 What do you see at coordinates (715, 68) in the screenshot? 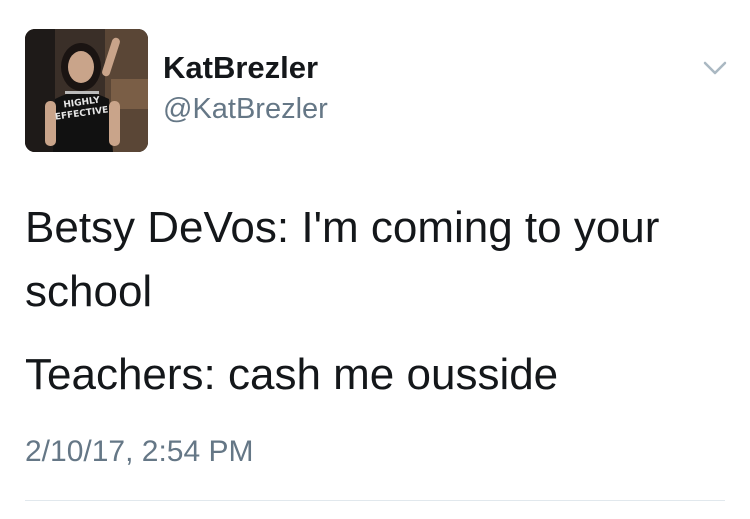
I see `chevron-down-icon` at bounding box center [715, 68].